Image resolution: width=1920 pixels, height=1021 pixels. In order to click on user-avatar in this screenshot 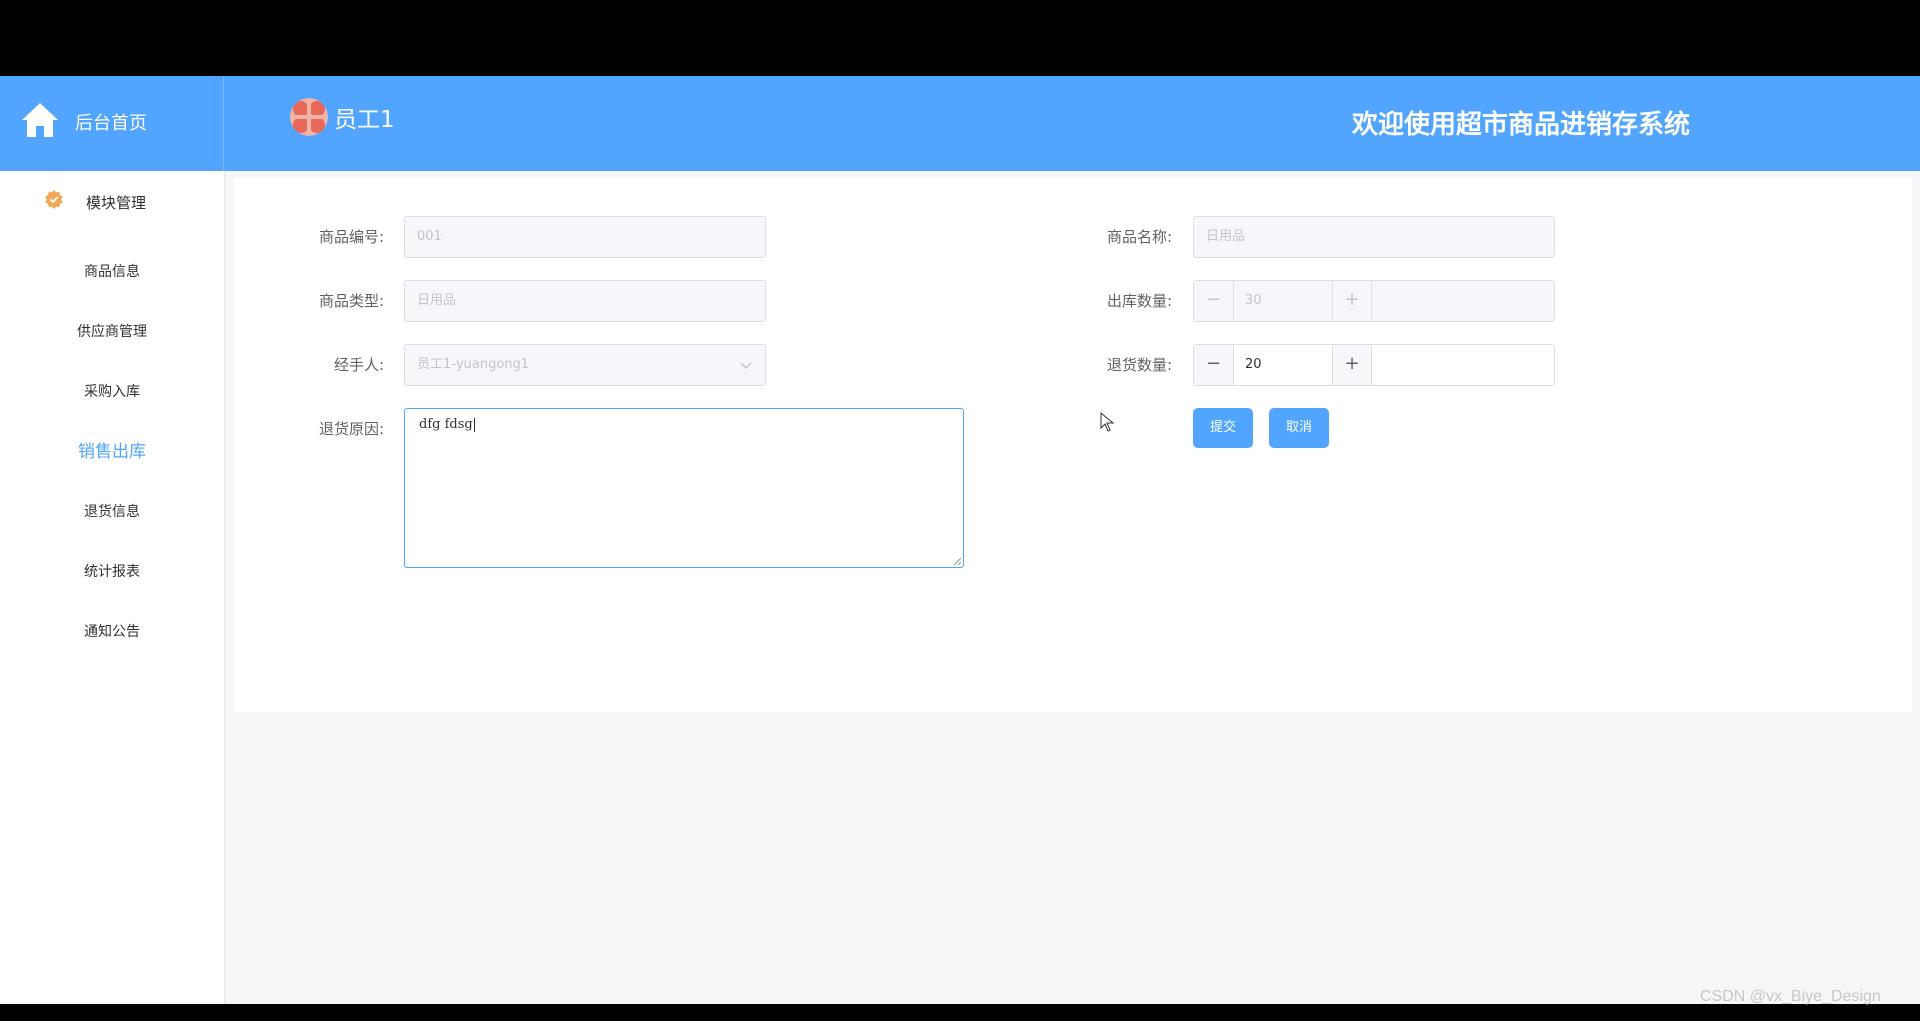, I will do `click(309, 117)`.